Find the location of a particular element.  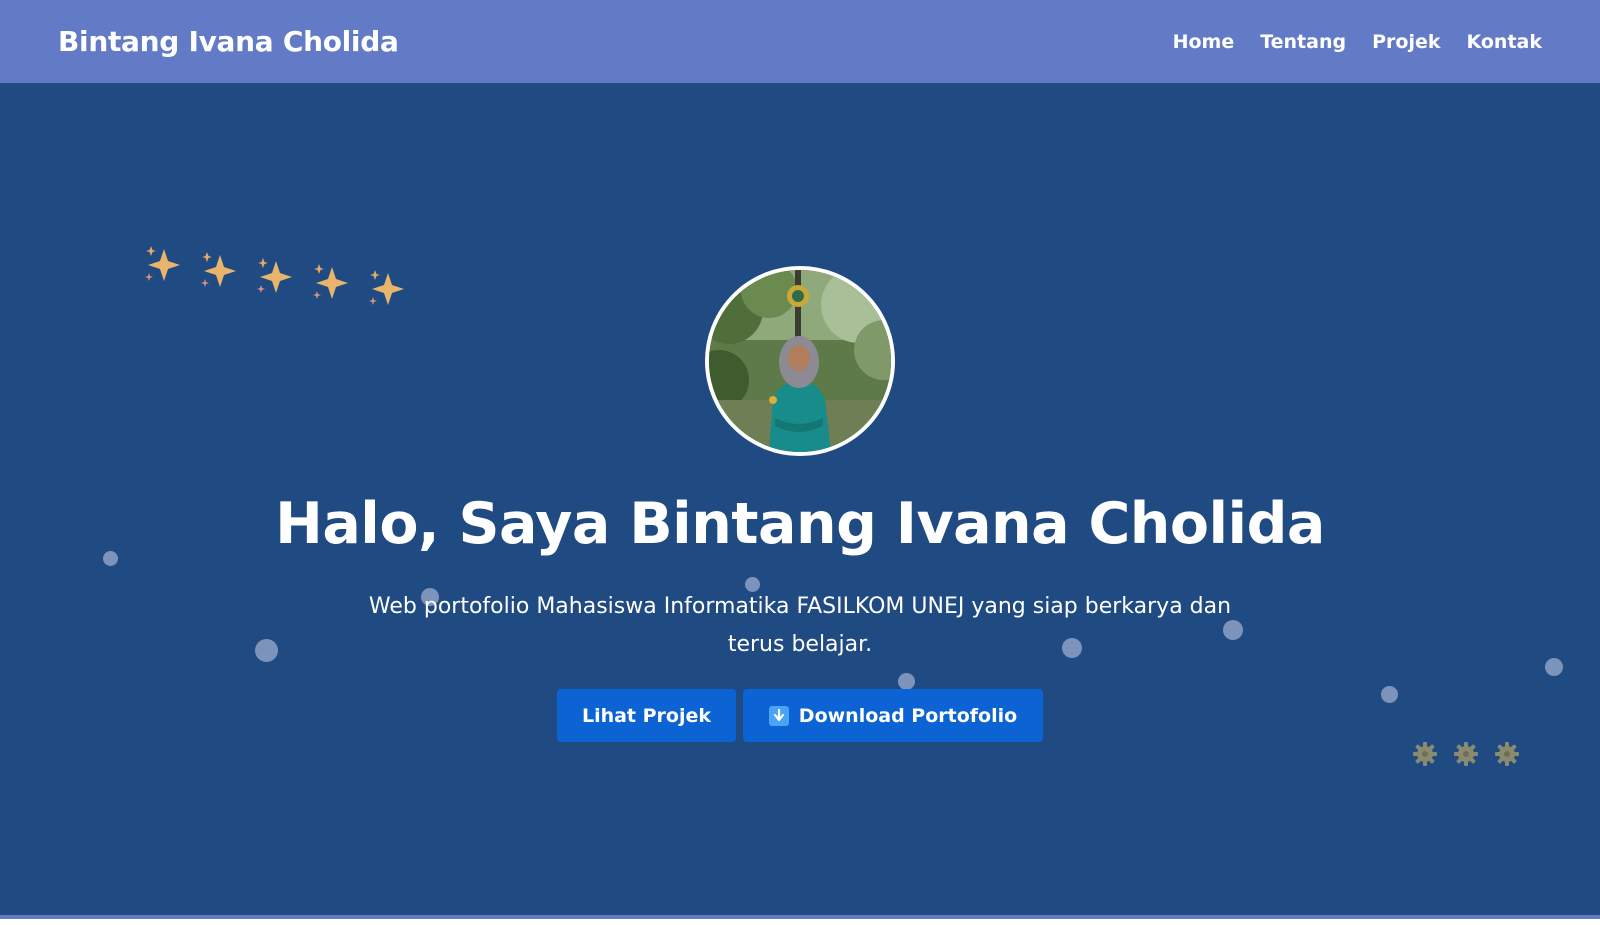

gears-decoration is located at coordinates (1470, 756).